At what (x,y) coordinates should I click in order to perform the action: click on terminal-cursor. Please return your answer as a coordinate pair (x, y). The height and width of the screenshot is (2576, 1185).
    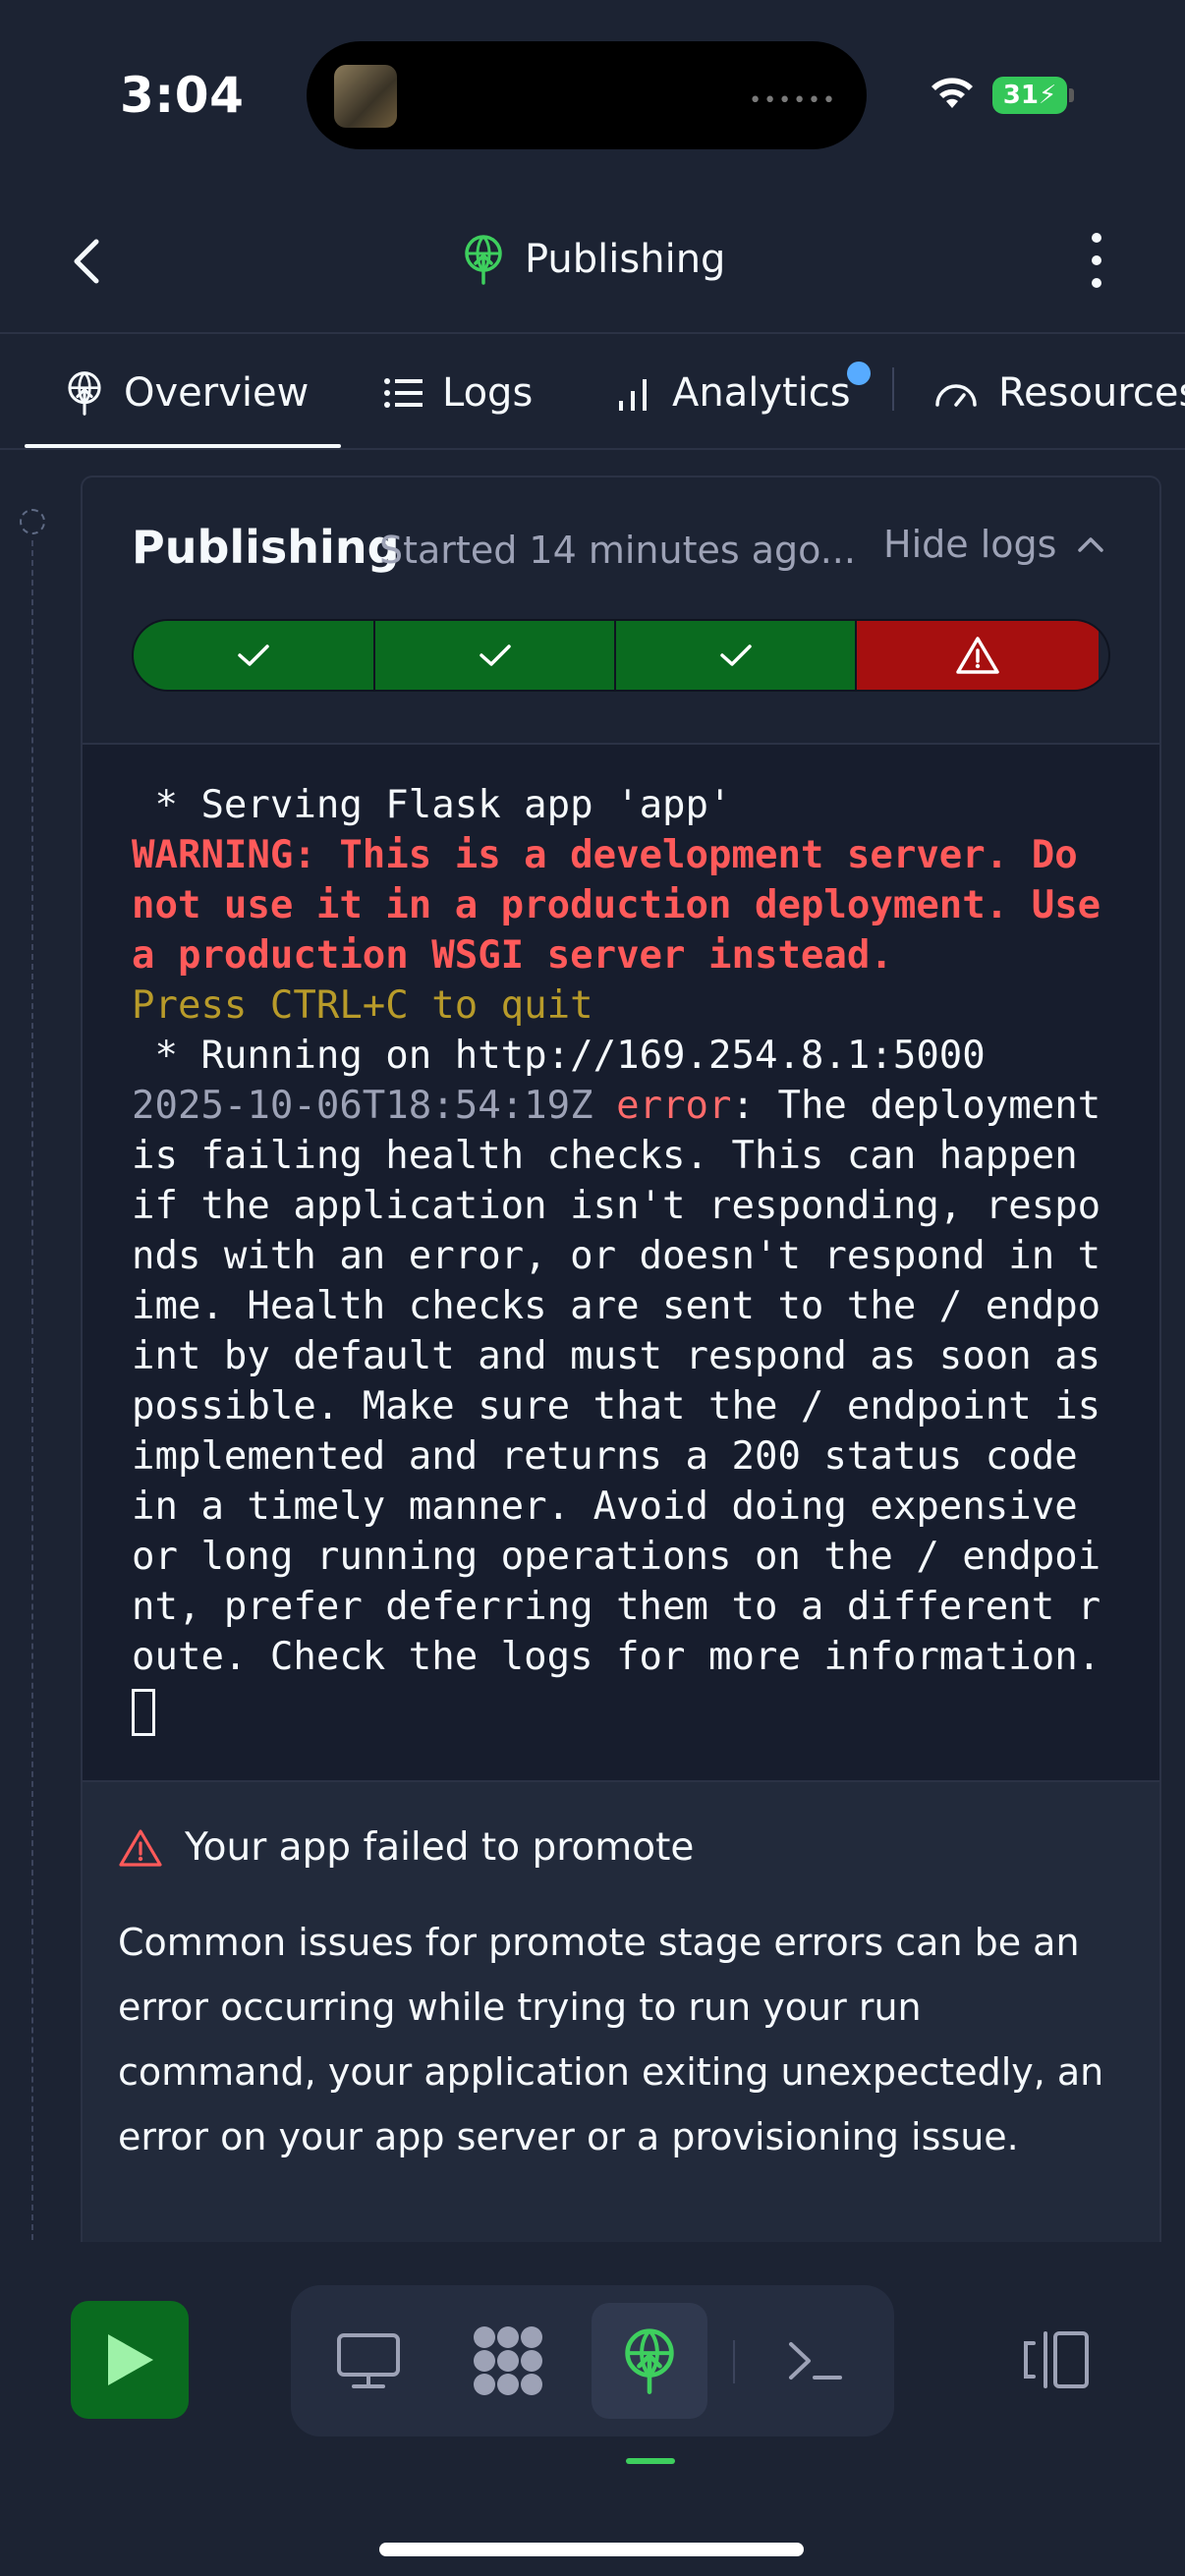
    Looking at the image, I should click on (144, 1712).